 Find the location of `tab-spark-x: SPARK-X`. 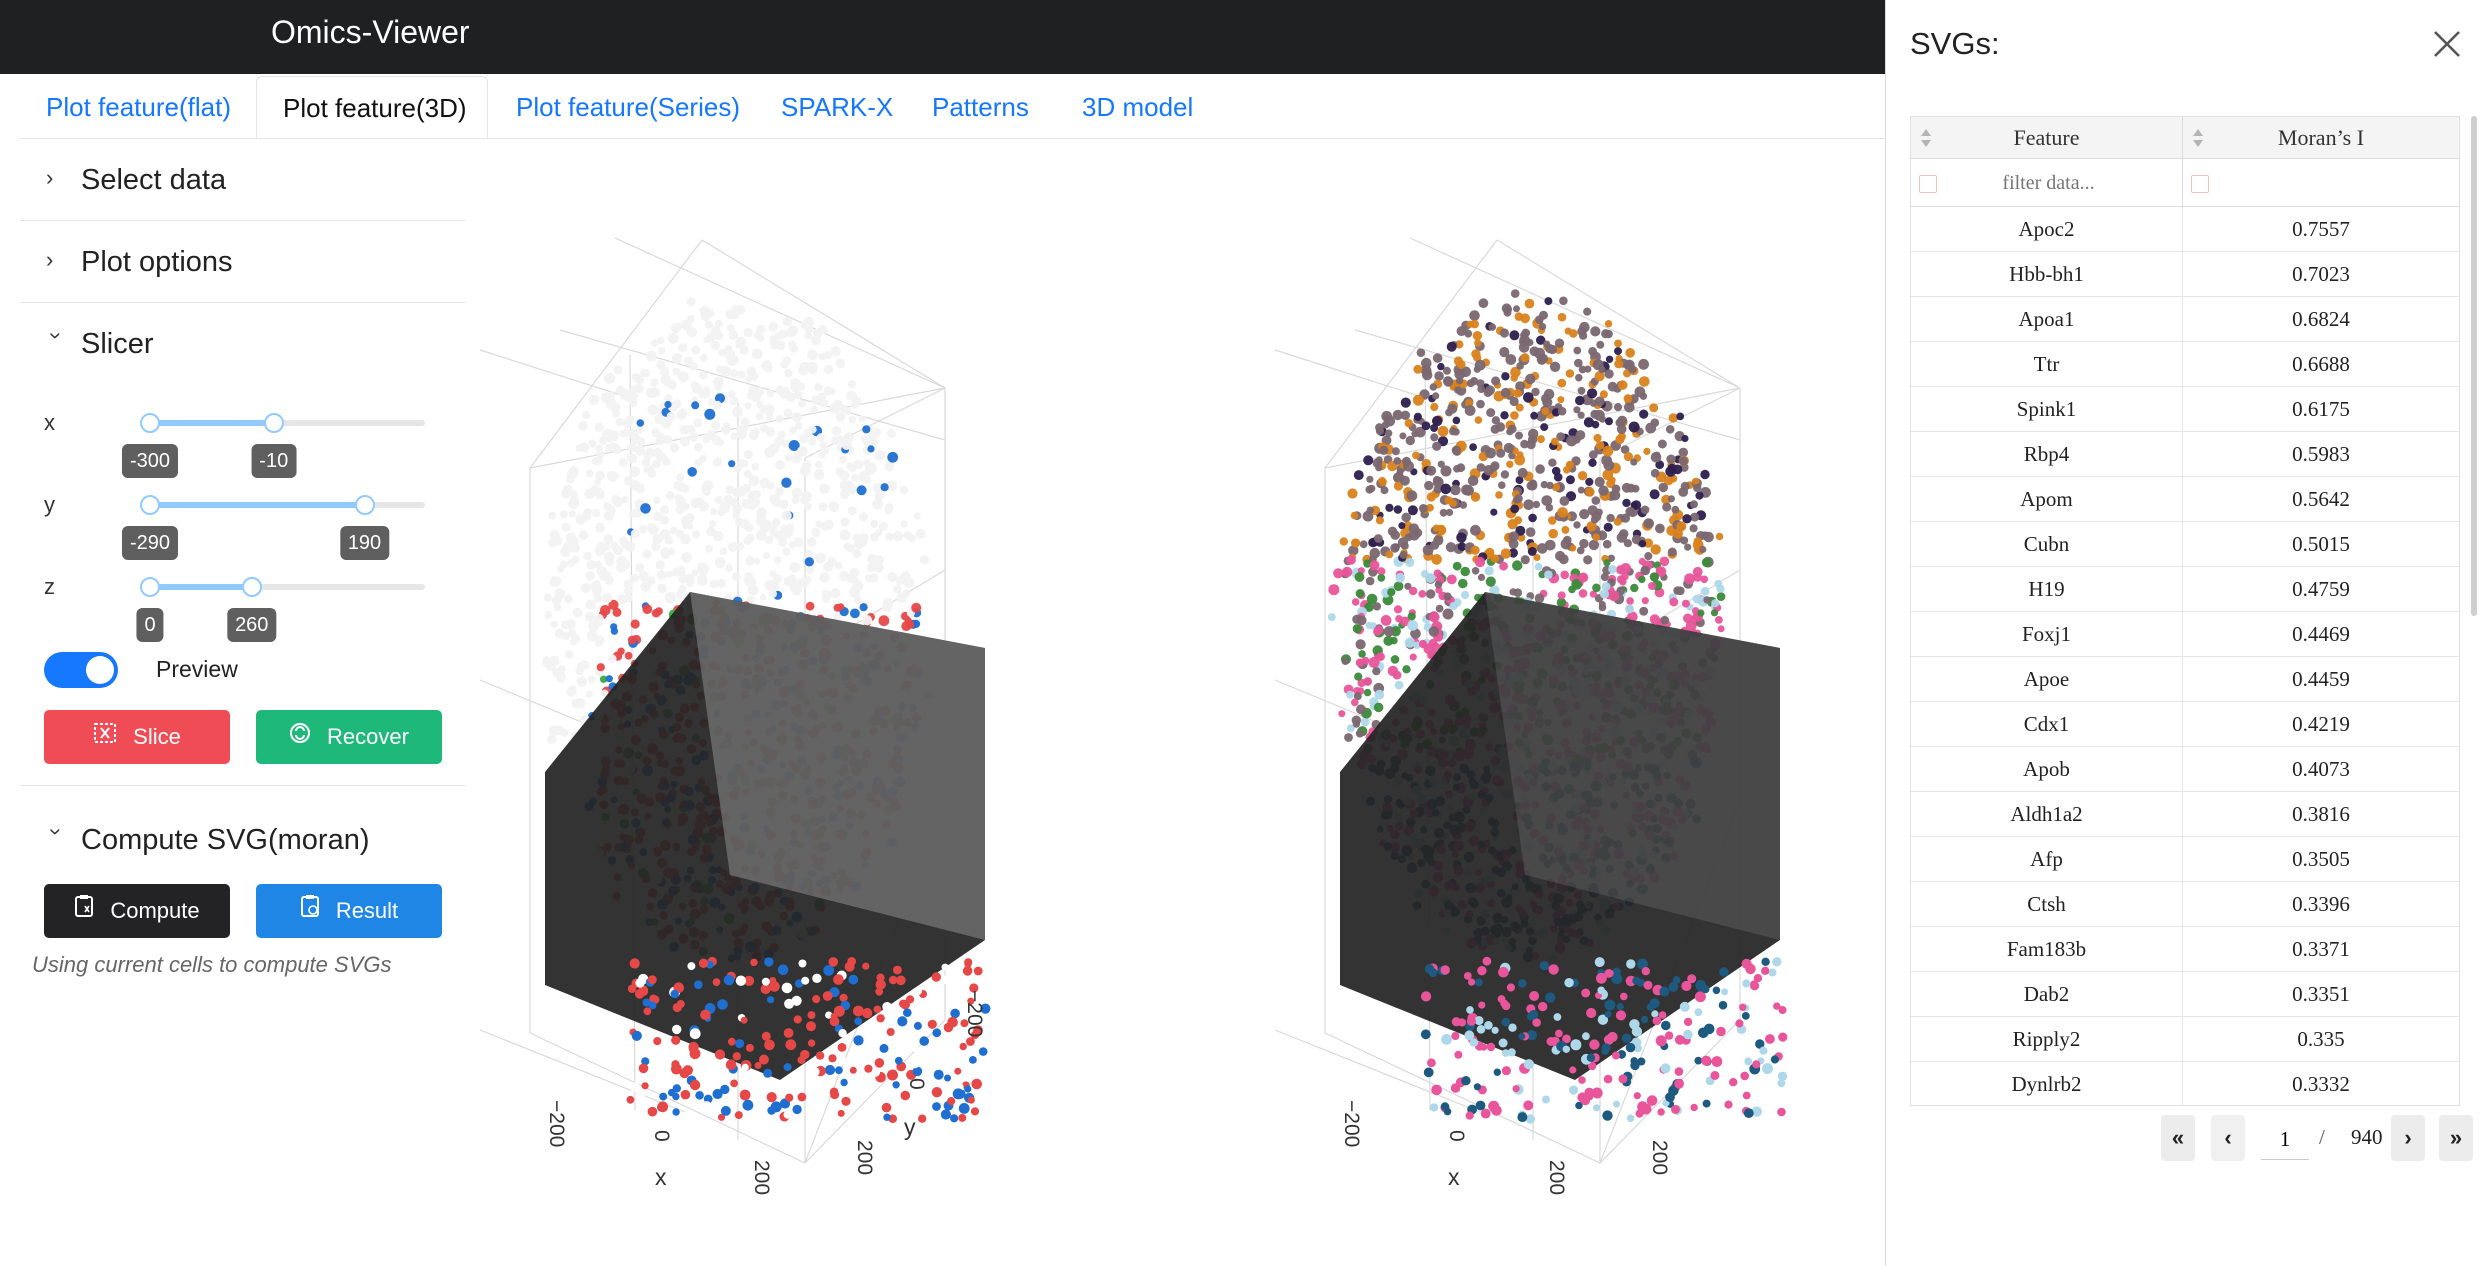

tab-spark-x: SPARK-X is located at coordinates (837, 107).